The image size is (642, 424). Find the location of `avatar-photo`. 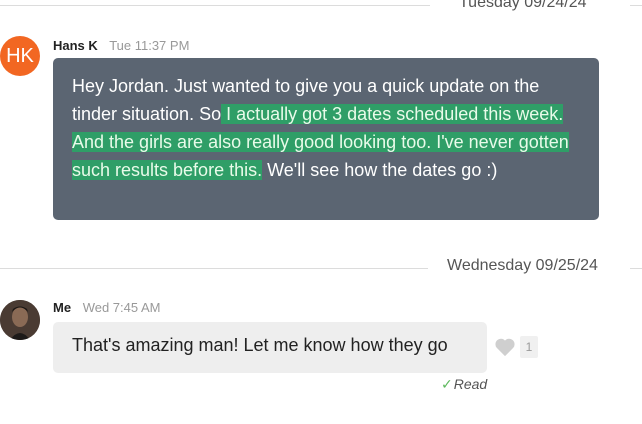

avatar-photo is located at coordinates (20, 320).